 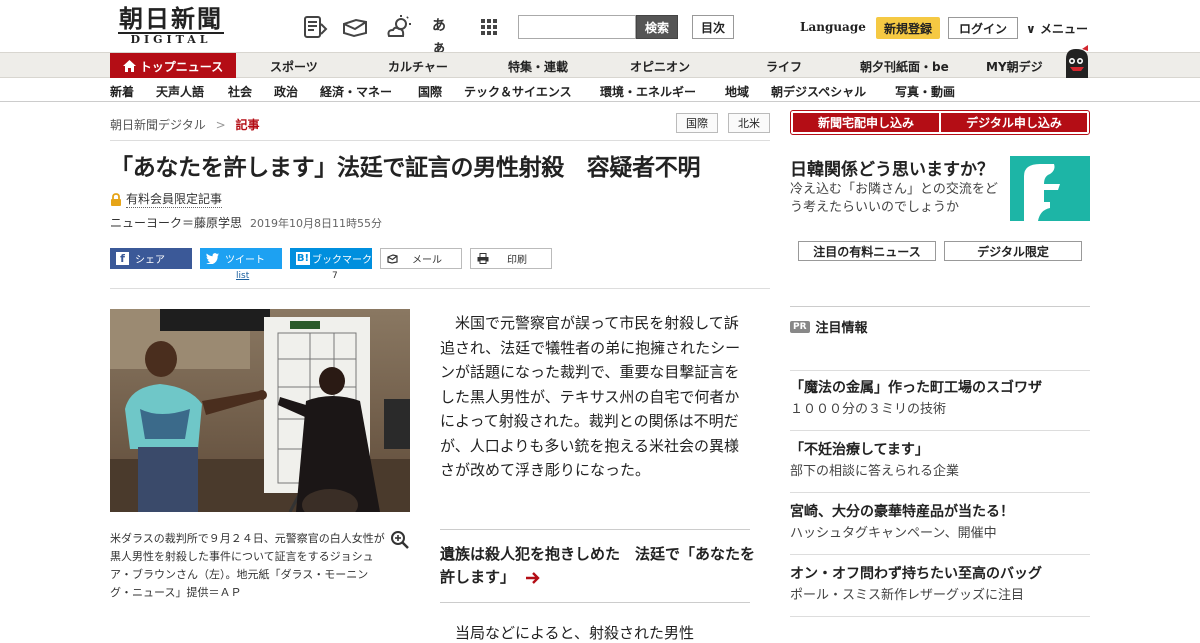 I want to click on site-logo: 朝日新聞 DIGITAL, so click(x=171, y=26).